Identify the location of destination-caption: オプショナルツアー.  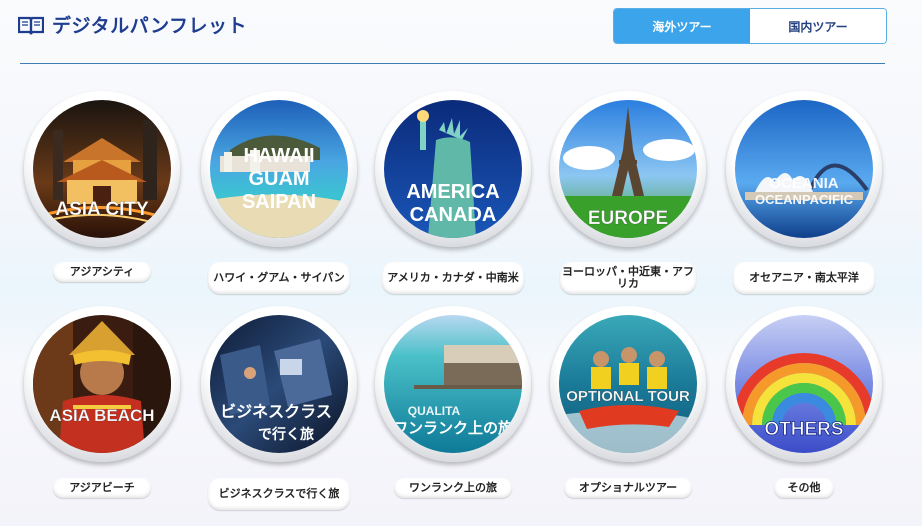
(628, 488).